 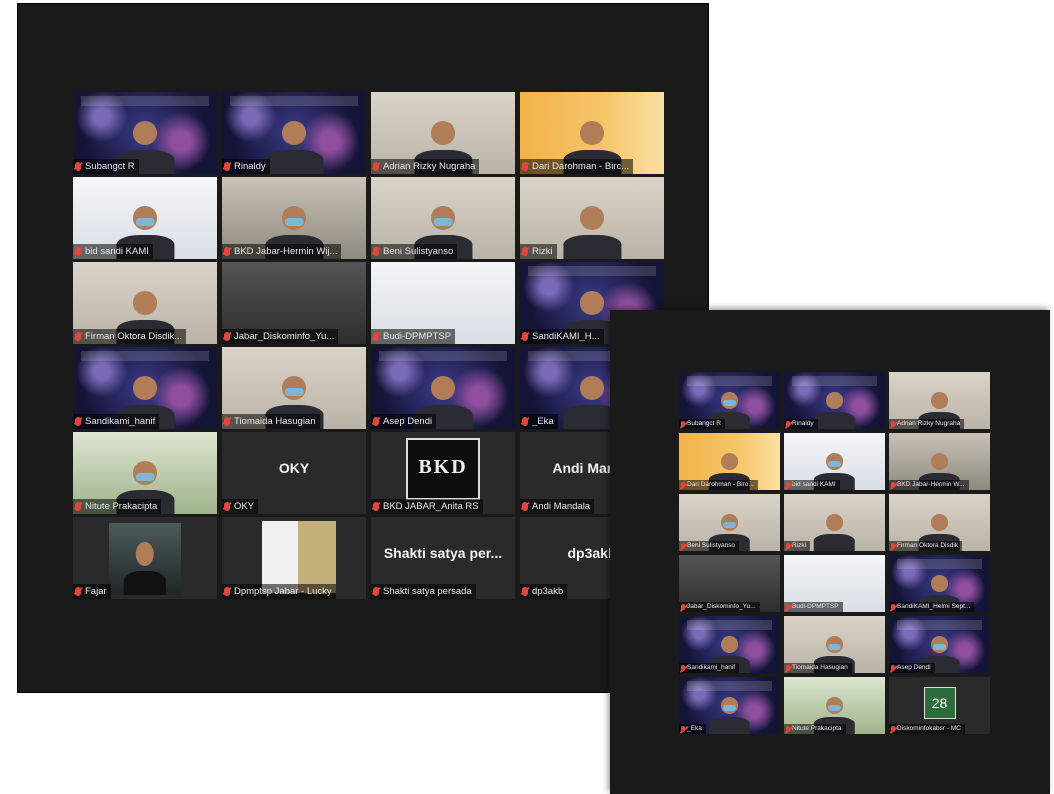 I want to click on participant-name: BKD JABAR_Anita RS, so click(x=431, y=506).